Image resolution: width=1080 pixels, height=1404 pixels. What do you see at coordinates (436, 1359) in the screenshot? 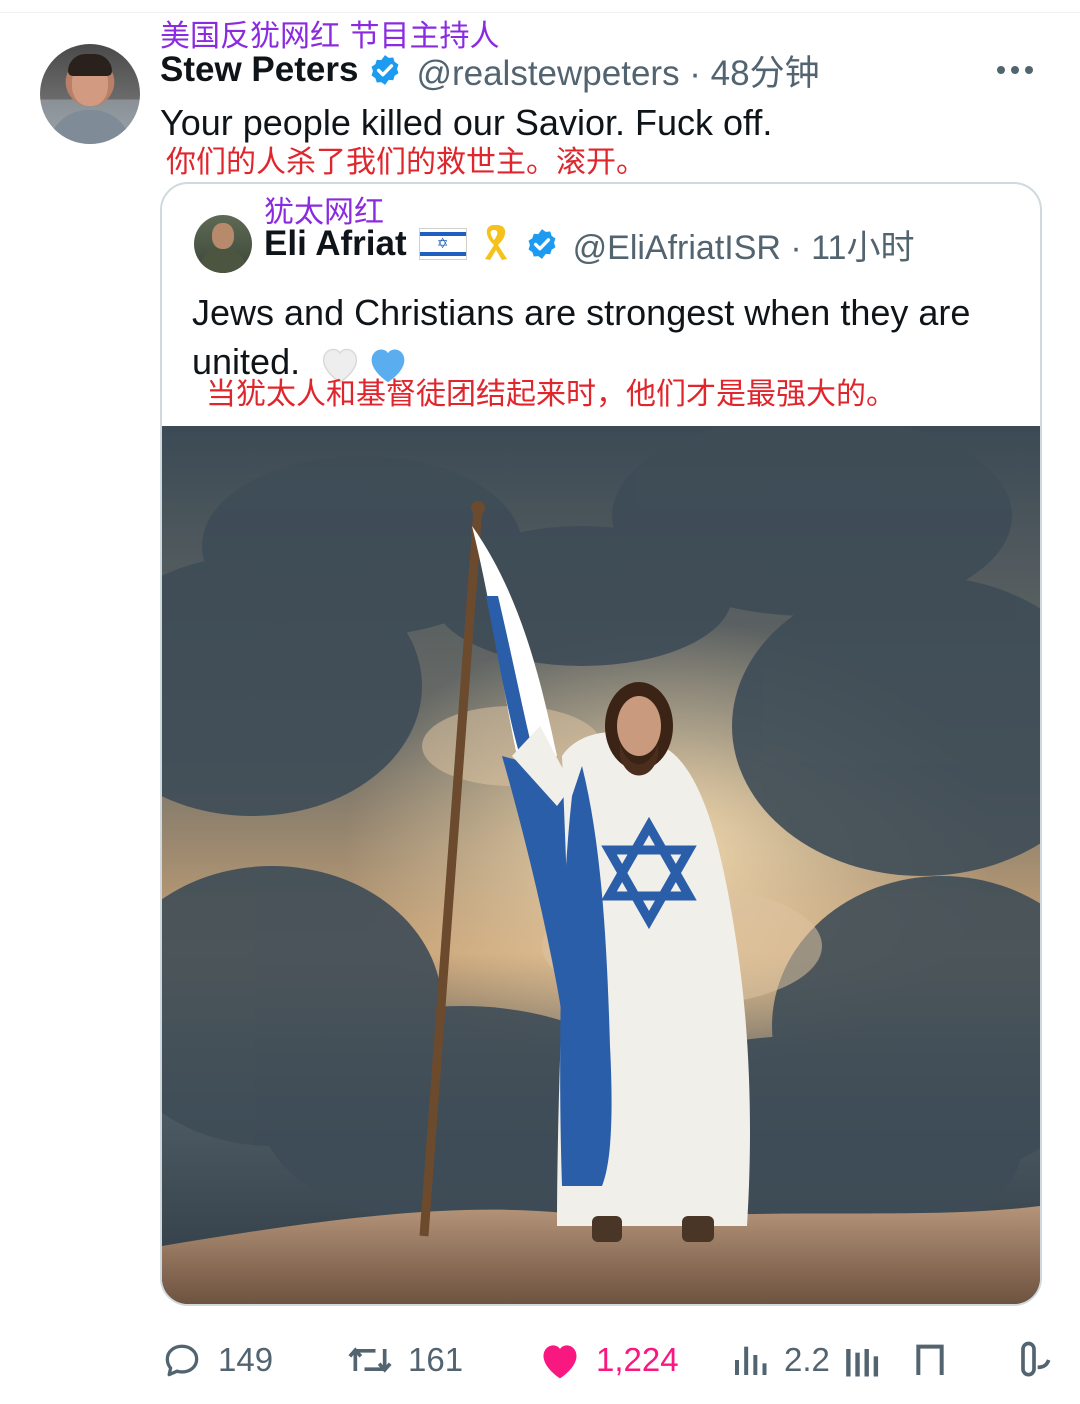
I see `retweet-count: 161` at bounding box center [436, 1359].